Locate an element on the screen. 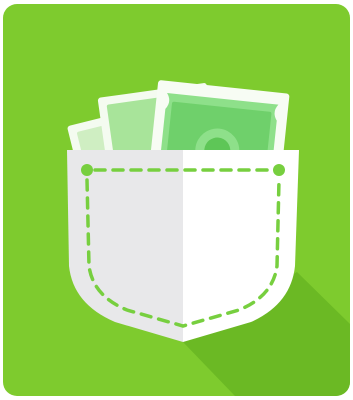  stitch-dot-left is located at coordinates (87, 170).